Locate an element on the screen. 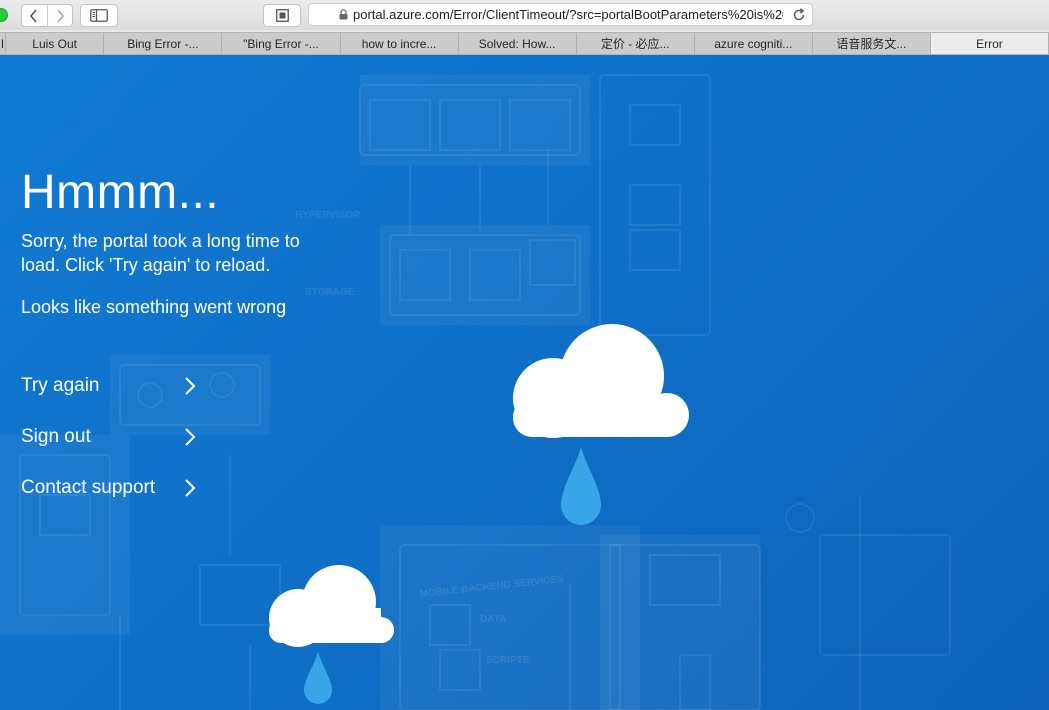 This screenshot has width=1049, height=710. navigation-buttons is located at coordinates (47, 15).